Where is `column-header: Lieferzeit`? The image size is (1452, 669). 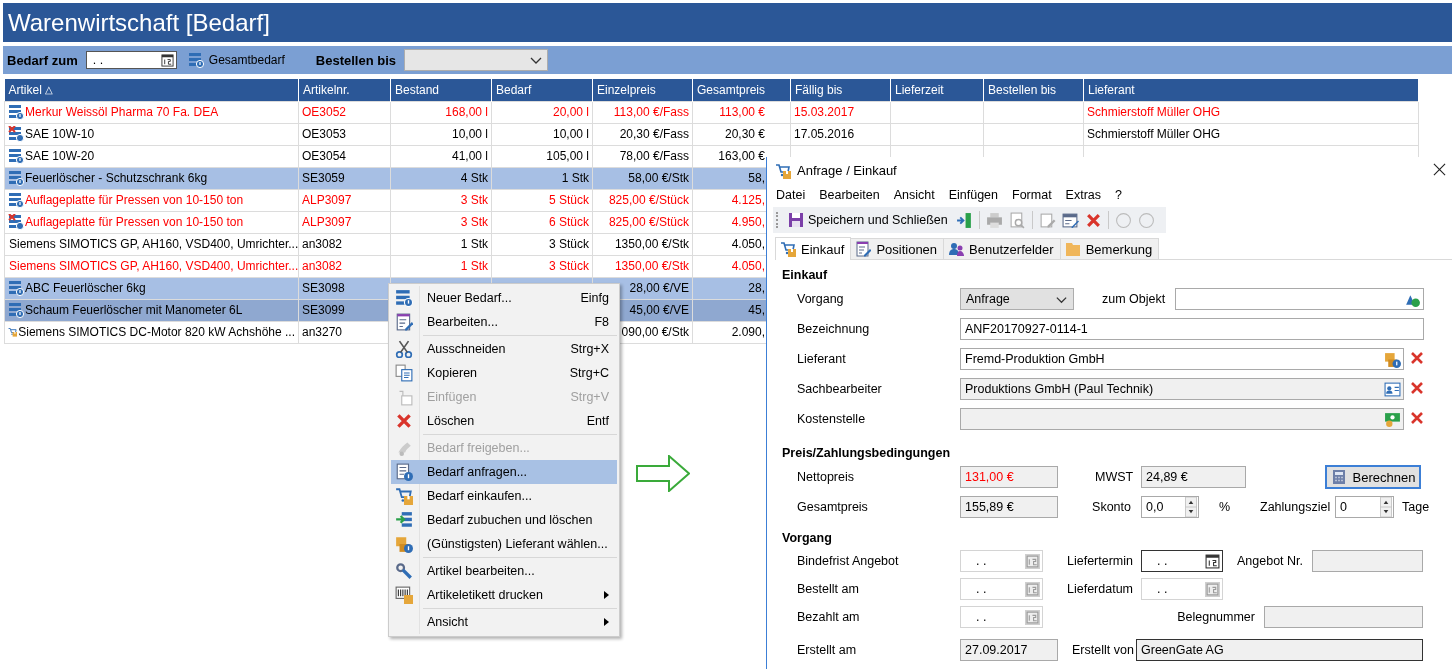
column-header: Lieferzeit is located at coordinates (937, 90).